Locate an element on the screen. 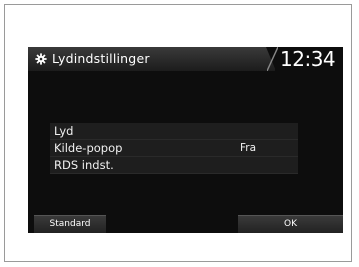 This screenshot has width=359, height=267. ok-button-label: OK is located at coordinates (290, 224).